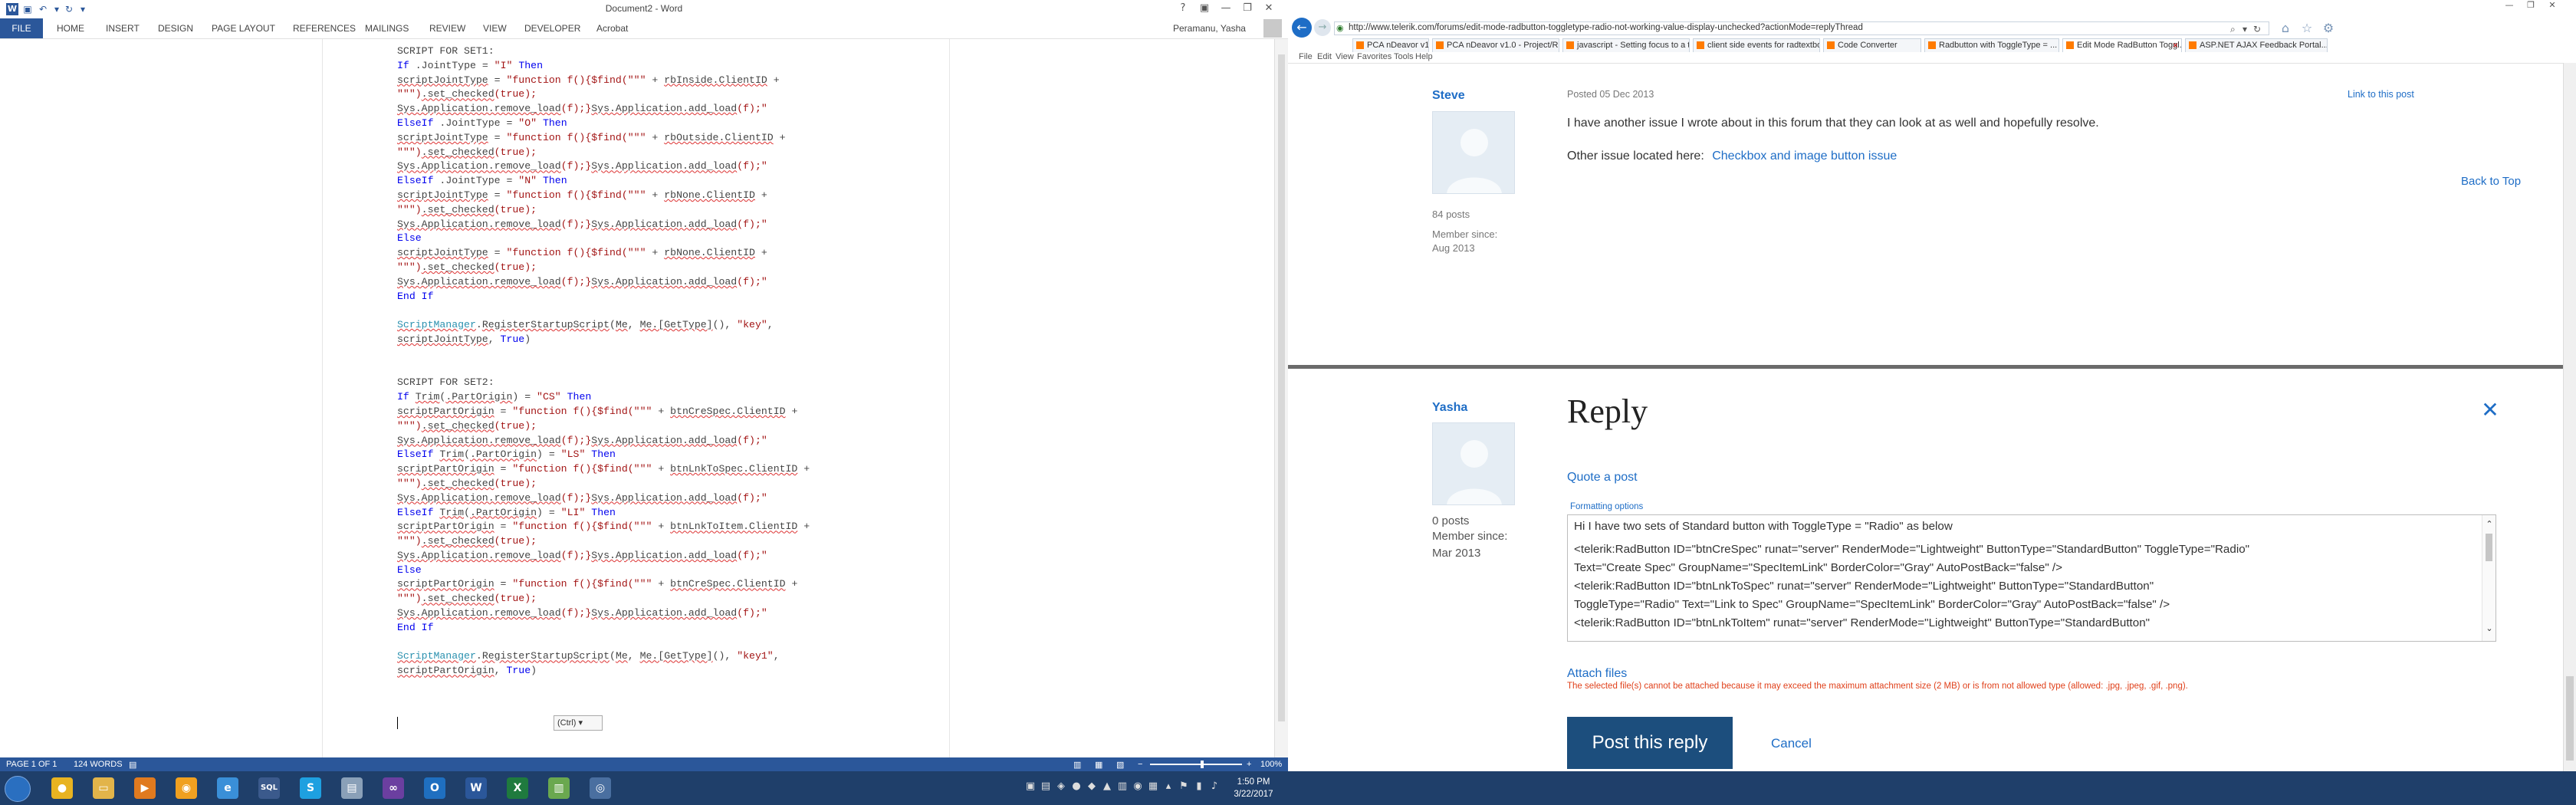 The width and height of the screenshot is (2576, 805). I want to click on taskbar-app-button: ◉, so click(186, 788).